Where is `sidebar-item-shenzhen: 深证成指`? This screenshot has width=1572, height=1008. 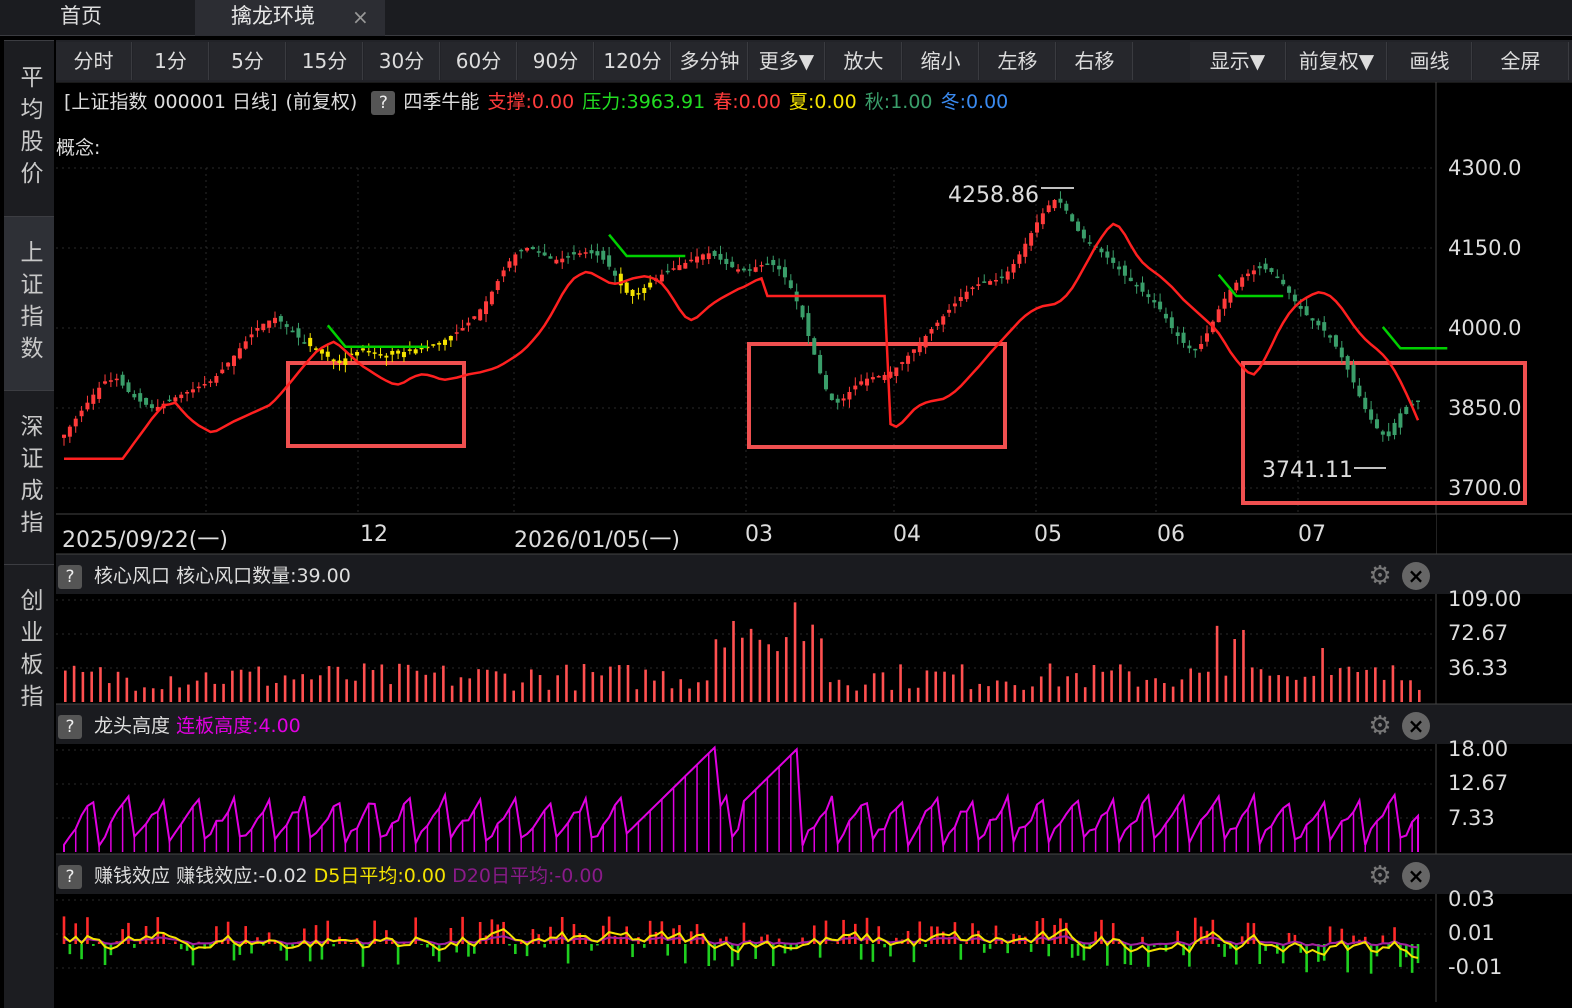
sidebar-item-shenzhen: 深证成指 is located at coordinates (29, 477).